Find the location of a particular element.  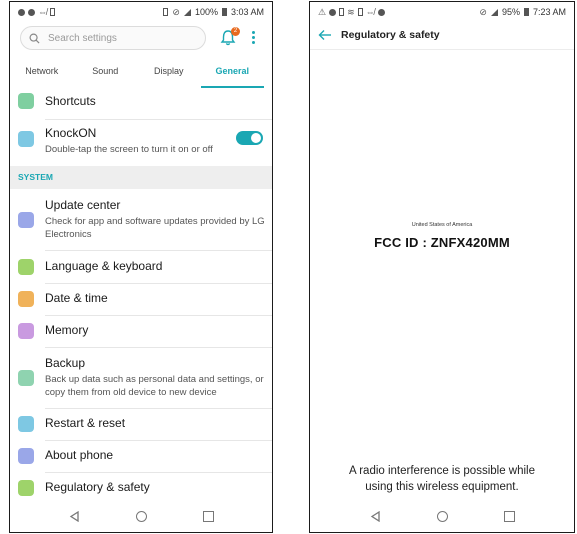

list-item-memory: Memory is located at coordinates (141, 332).